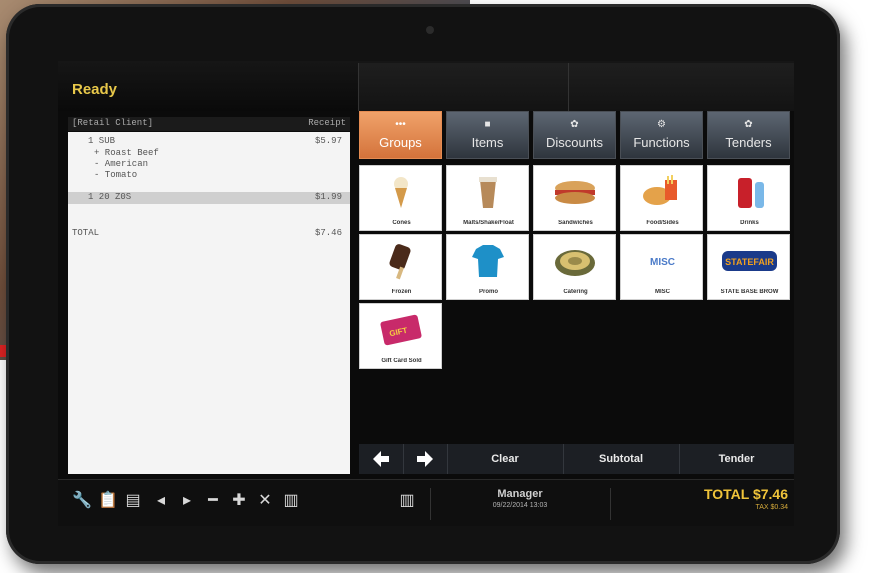 The height and width of the screenshot is (573, 872). Describe the element at coordinates (661, 142) in the screenshot. I see `tab-label: Functions` at that location.